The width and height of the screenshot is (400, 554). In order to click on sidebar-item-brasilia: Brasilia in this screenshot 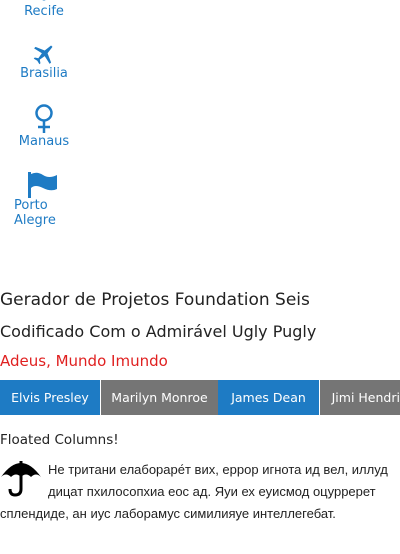, I will do `click(44, 61)`.